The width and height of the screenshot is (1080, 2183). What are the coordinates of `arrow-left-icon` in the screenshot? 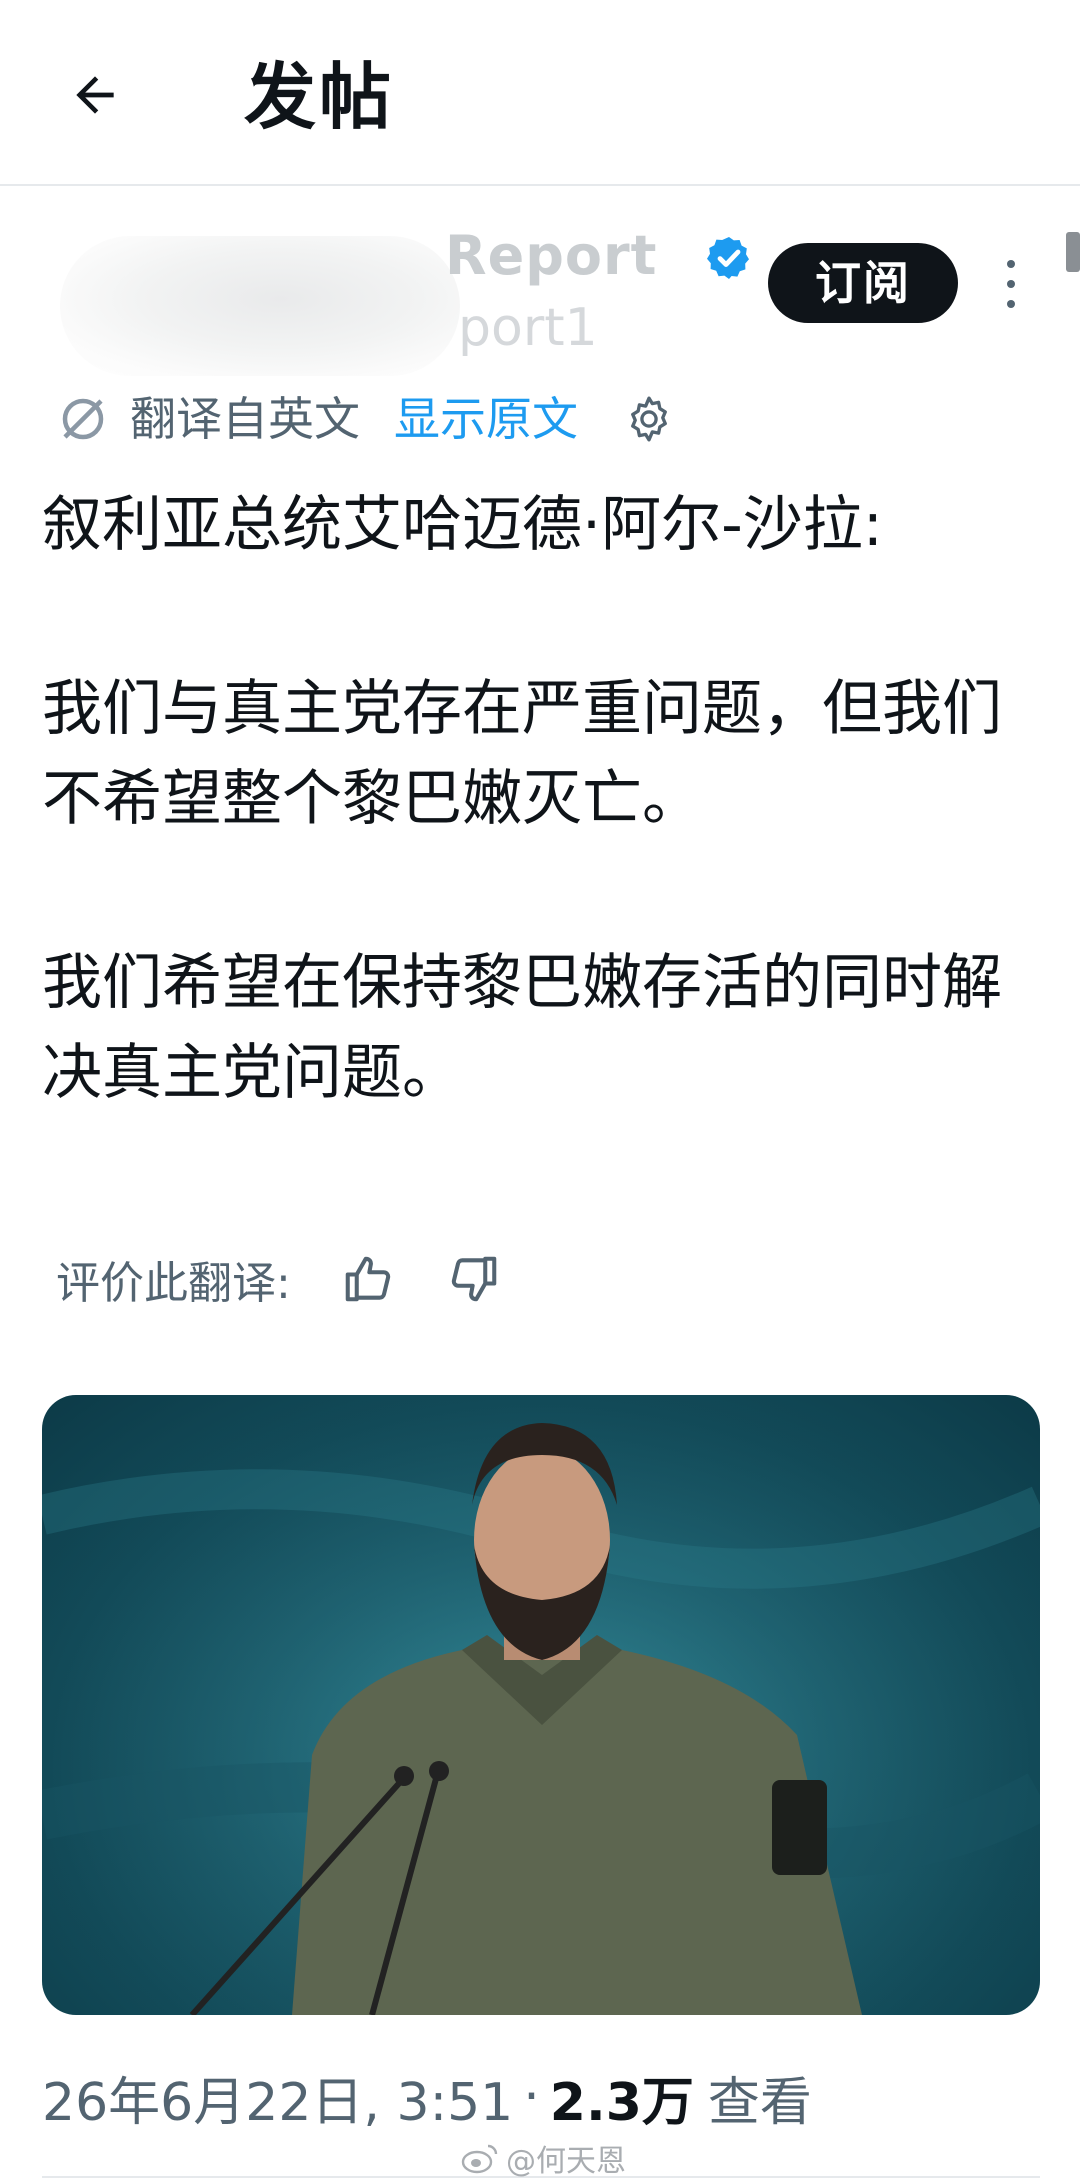 It's located at (95, 95).